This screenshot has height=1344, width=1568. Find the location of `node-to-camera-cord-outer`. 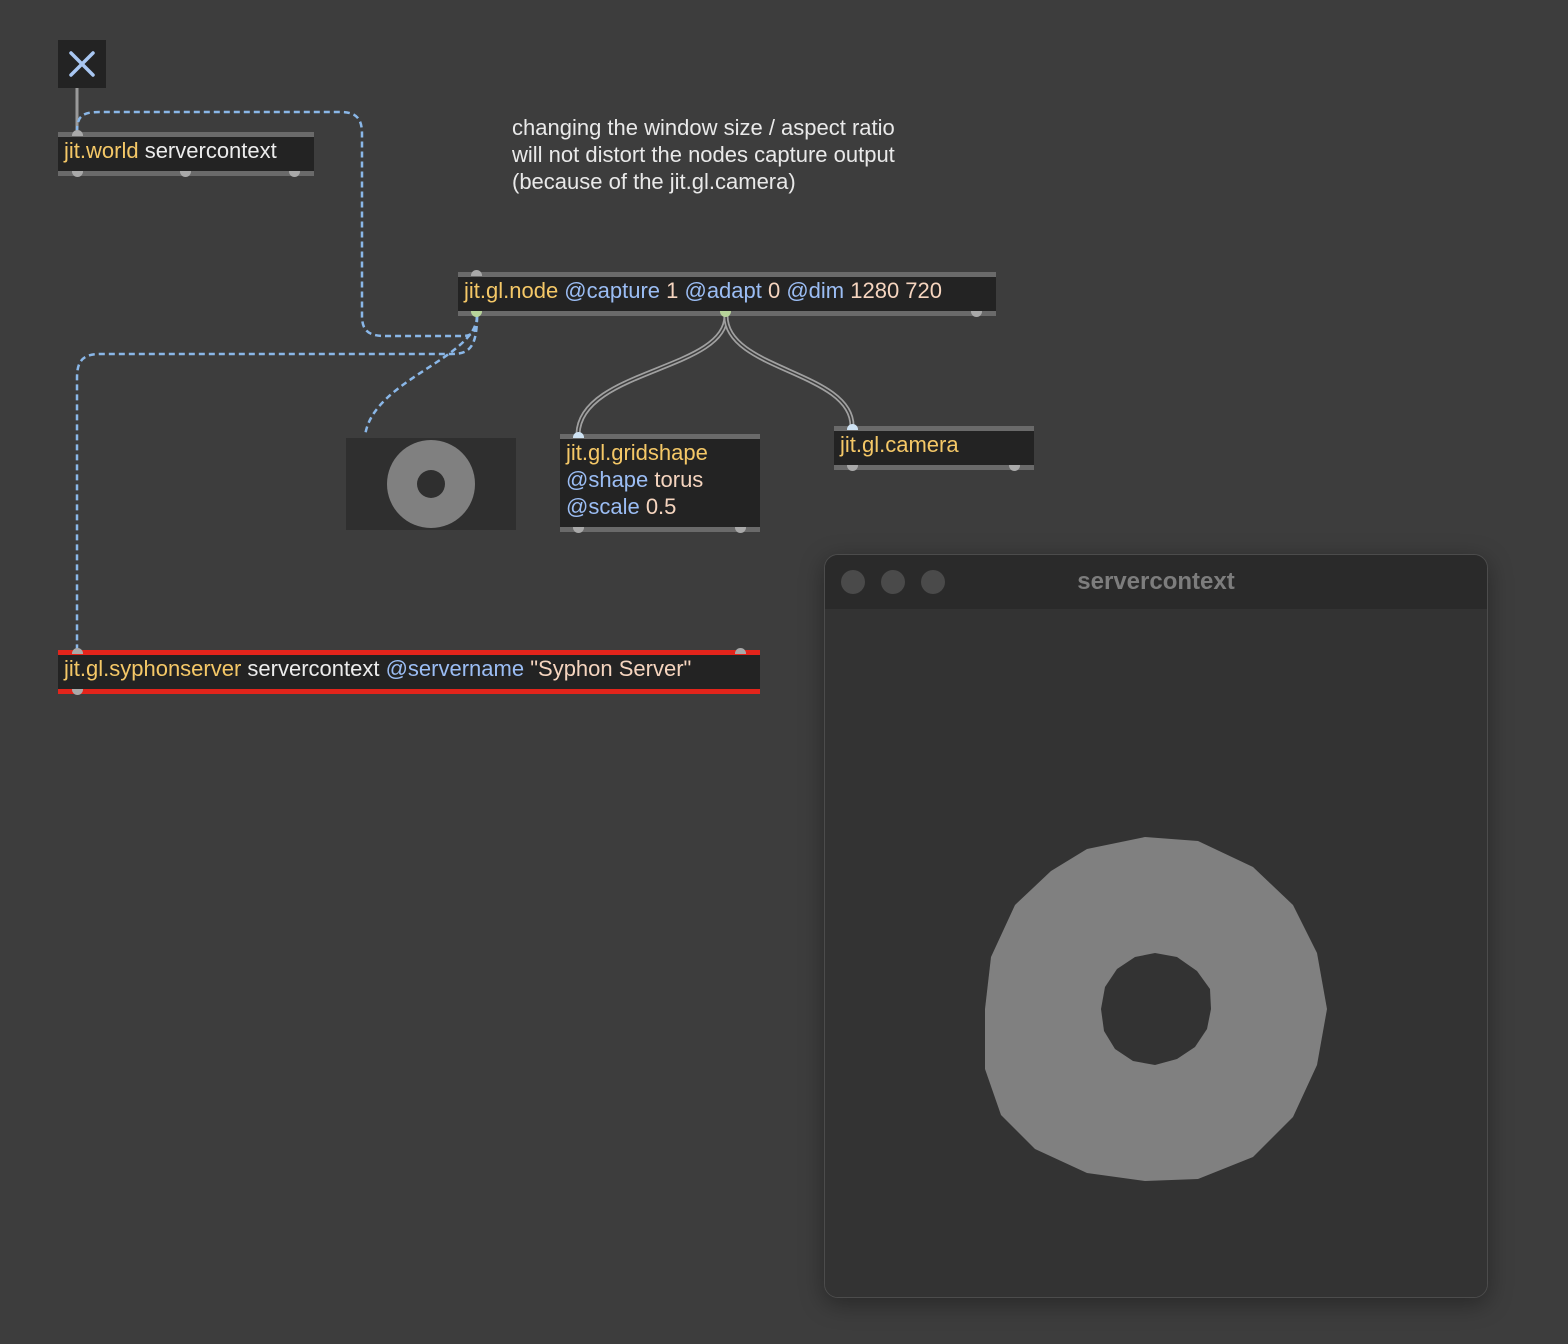

node-to-camera-cord-outer is located at coordinates (789, 371).